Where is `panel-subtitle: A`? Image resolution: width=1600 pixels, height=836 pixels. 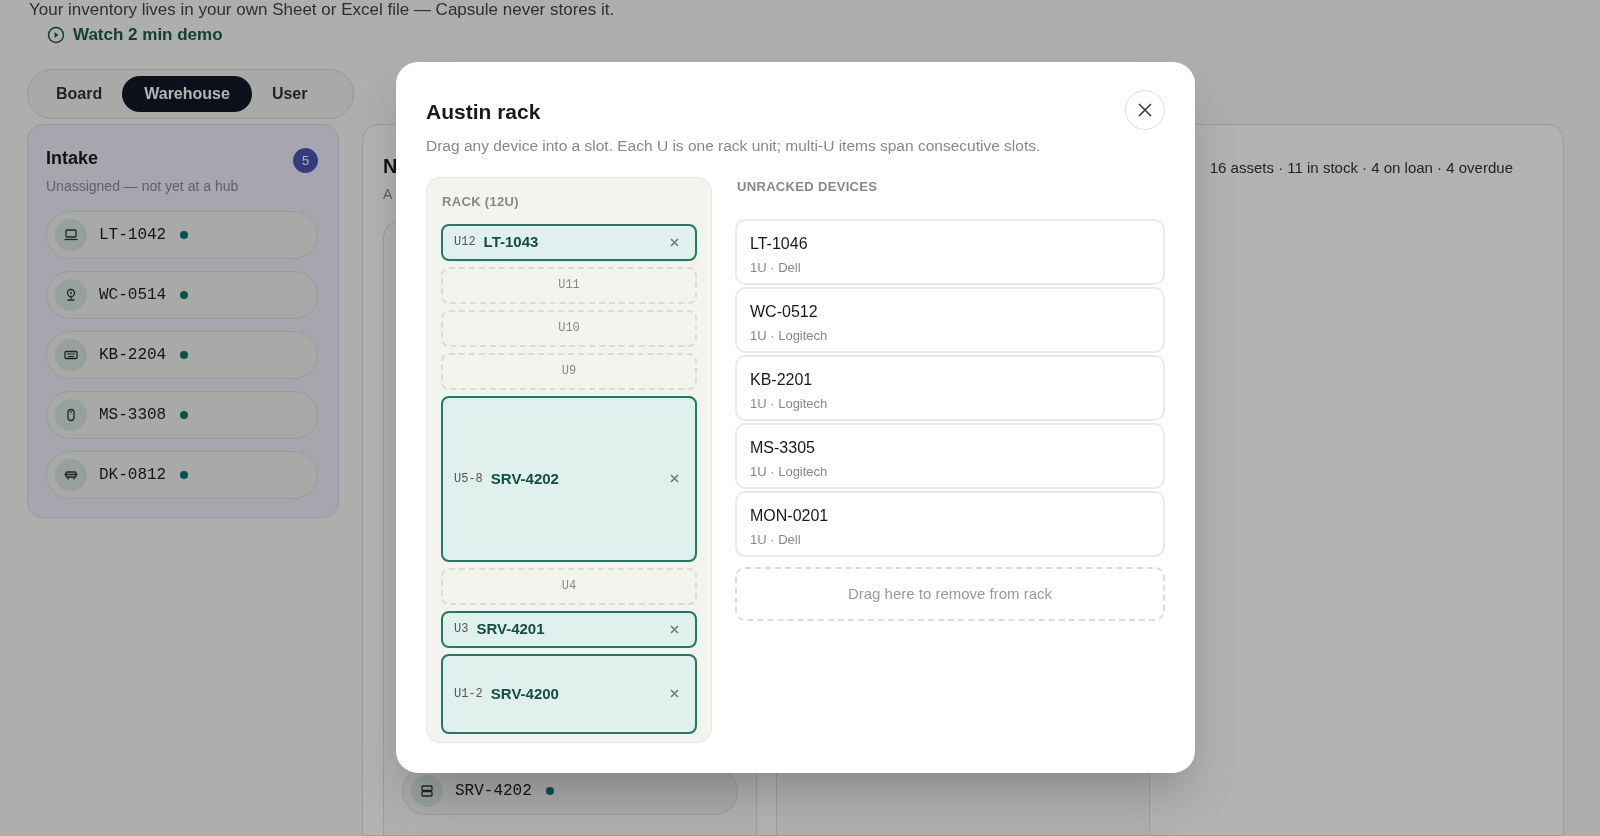 panel-subtitle: A is located at coordinates (388, 194).